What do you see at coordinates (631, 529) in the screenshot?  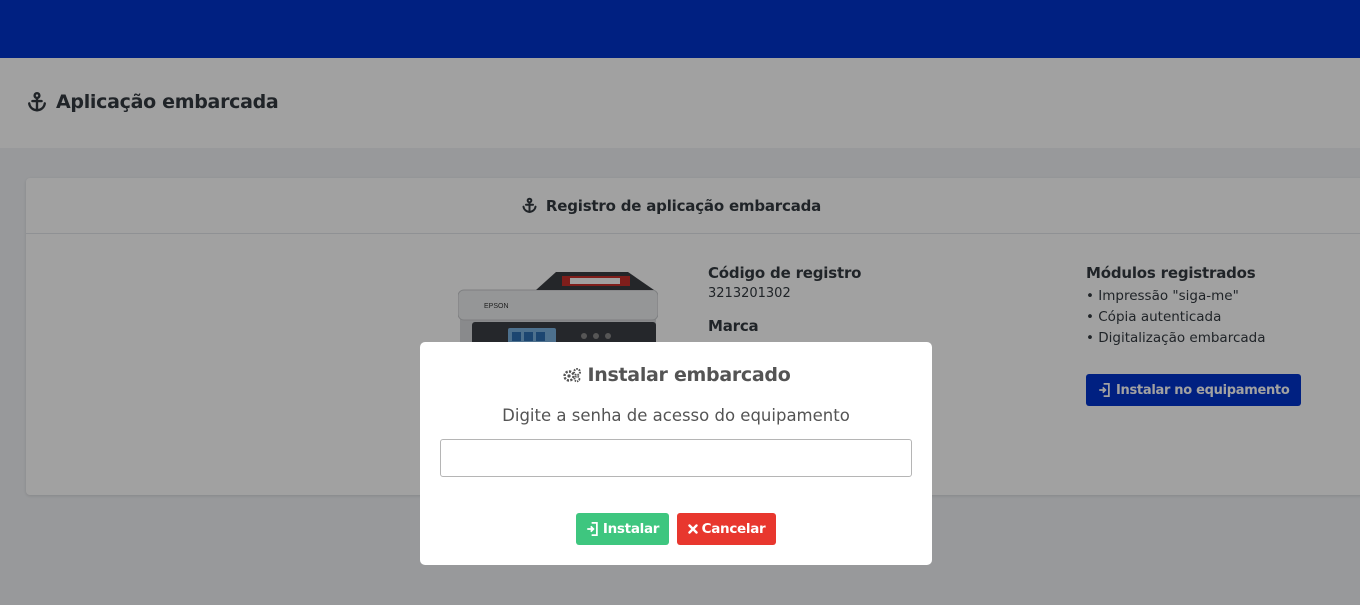 I see `install-button-label: Instalar` at bounding box center [631, 529].